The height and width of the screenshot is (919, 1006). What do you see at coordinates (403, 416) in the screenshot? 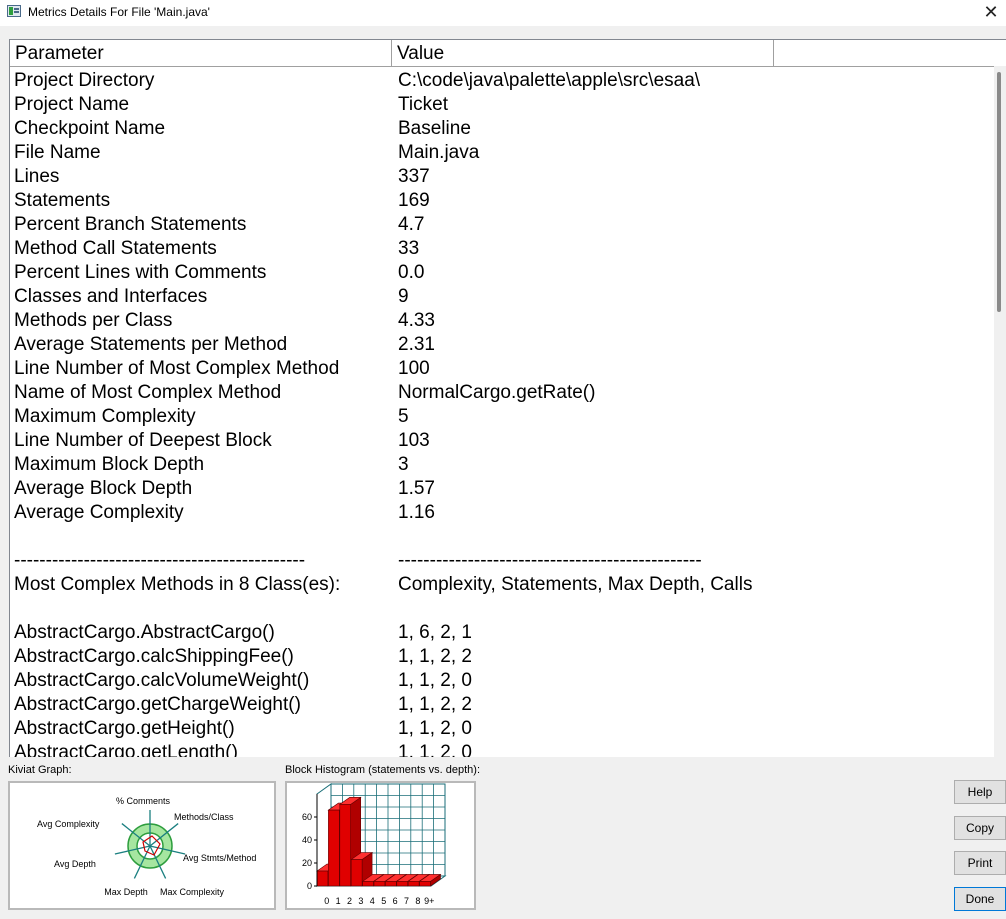
I see `value-cell: 5` at bounding box center [403, 416].